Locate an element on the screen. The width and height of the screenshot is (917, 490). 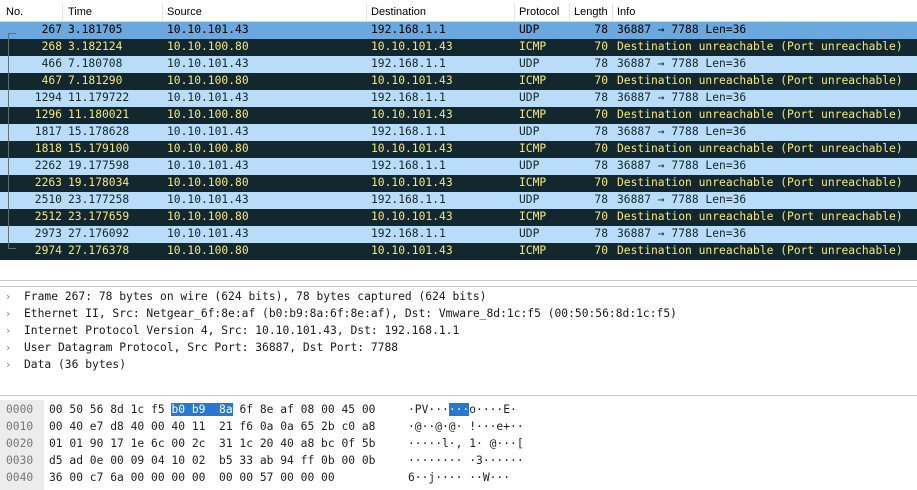
column-header-info: Info is located at coordinates (626, 12).